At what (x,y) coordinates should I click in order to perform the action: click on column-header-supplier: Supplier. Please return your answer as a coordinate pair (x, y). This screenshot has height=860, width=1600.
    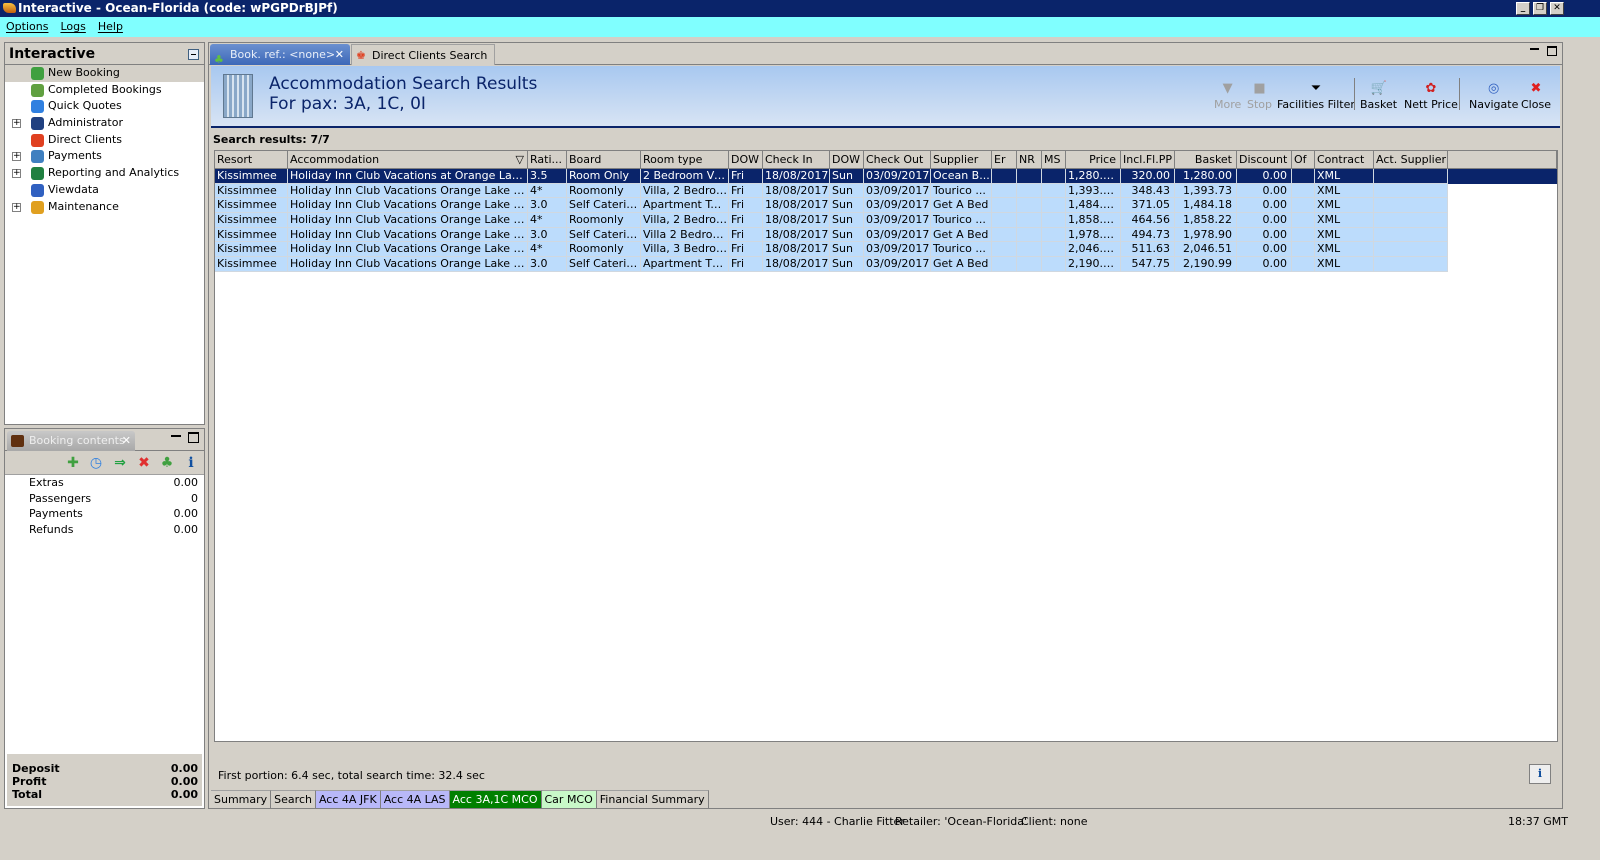
    Looking at the image, I should click on (961, 160).